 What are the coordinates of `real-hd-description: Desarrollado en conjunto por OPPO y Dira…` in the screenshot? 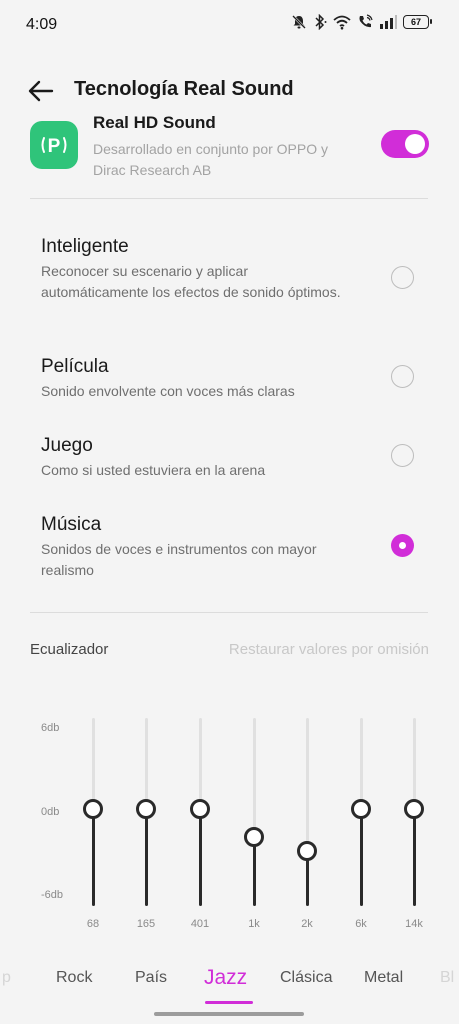 It's located at (211, 159).